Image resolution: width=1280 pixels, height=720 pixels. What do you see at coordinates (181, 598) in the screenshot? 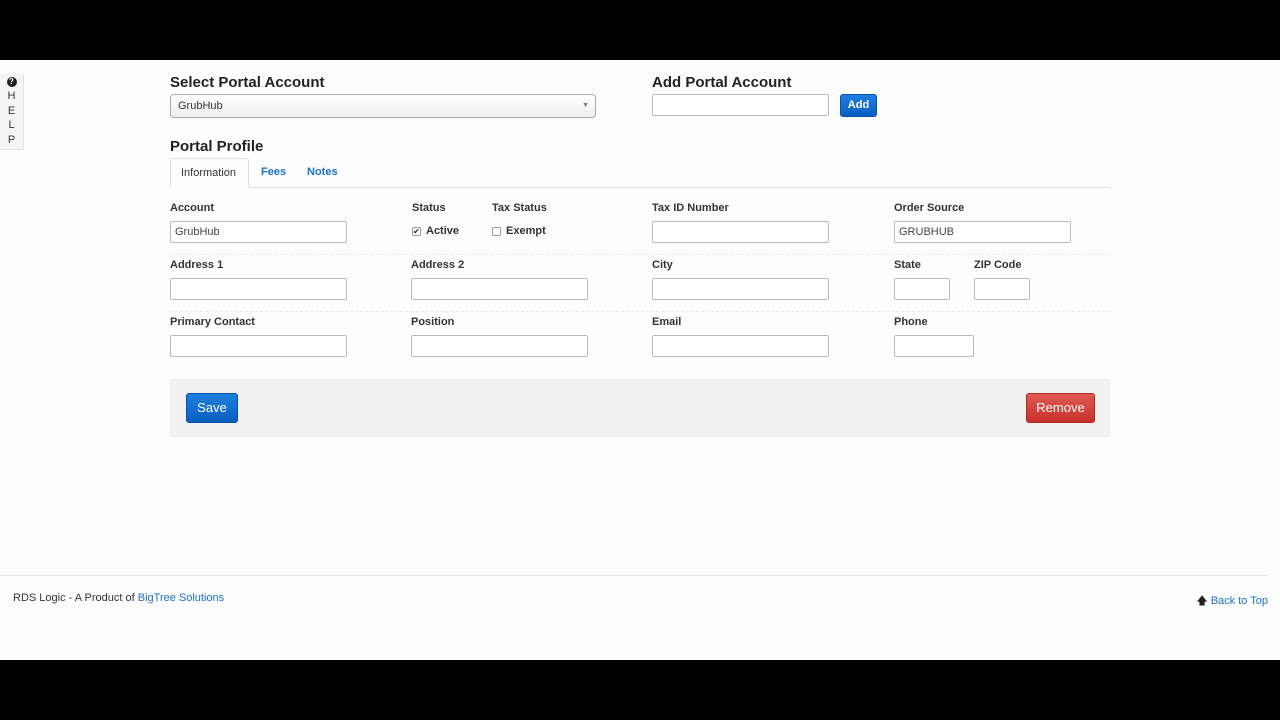
I see `bigtree-solutions-link: BigTree Solutions` at bounding box center [181, 598].